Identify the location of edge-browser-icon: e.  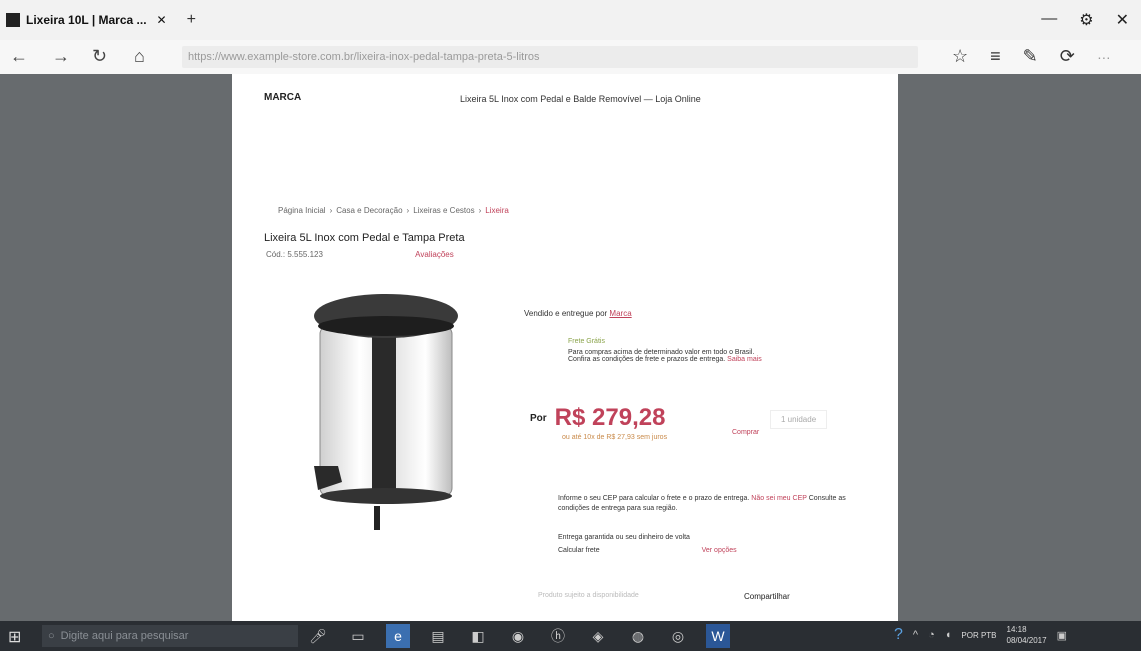
(398, 636).